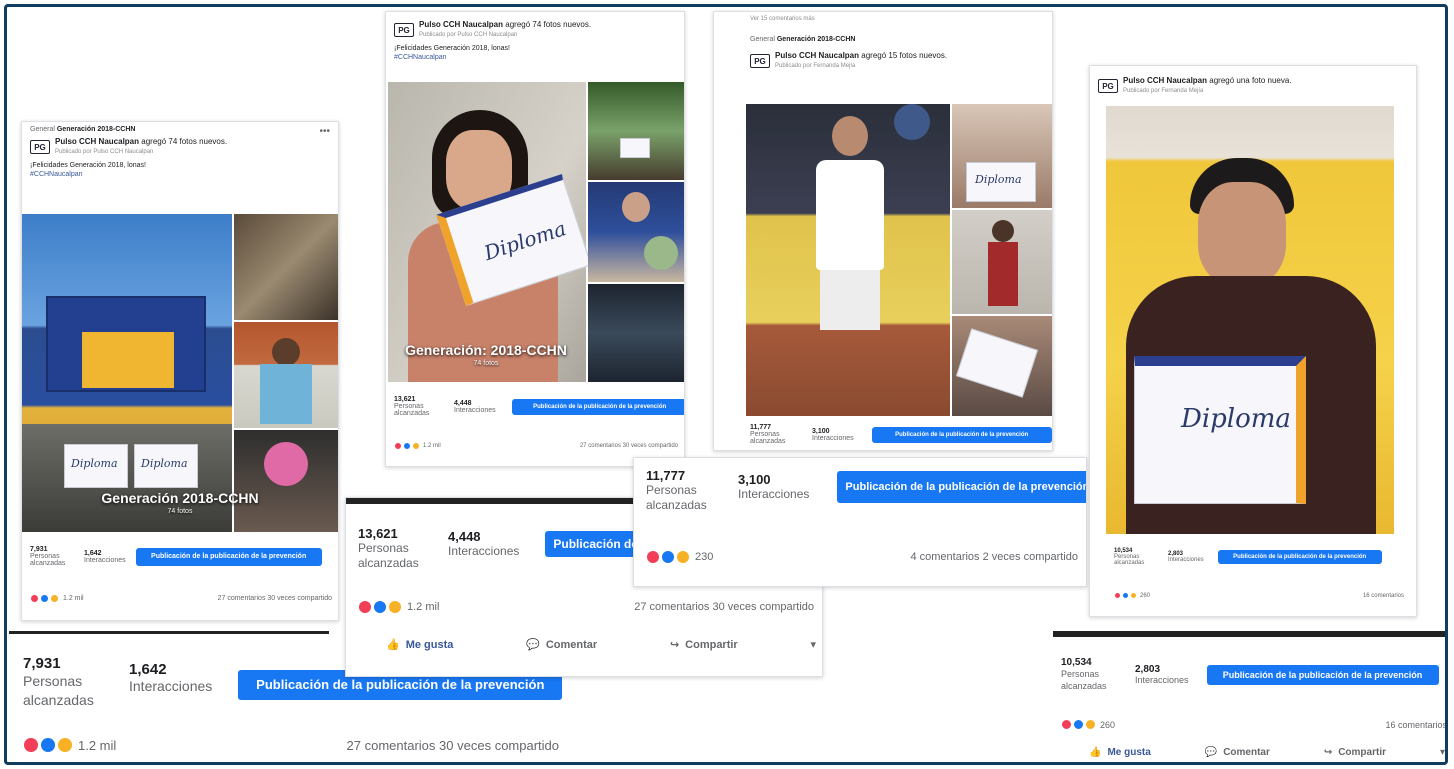 This screenshot has width=1454, height=769. What do you see at coordinates (1163, 91) in the screenshot?
I see `published-by: Publicado por Fernanda Mejía` at bounding box center [1163, 91].